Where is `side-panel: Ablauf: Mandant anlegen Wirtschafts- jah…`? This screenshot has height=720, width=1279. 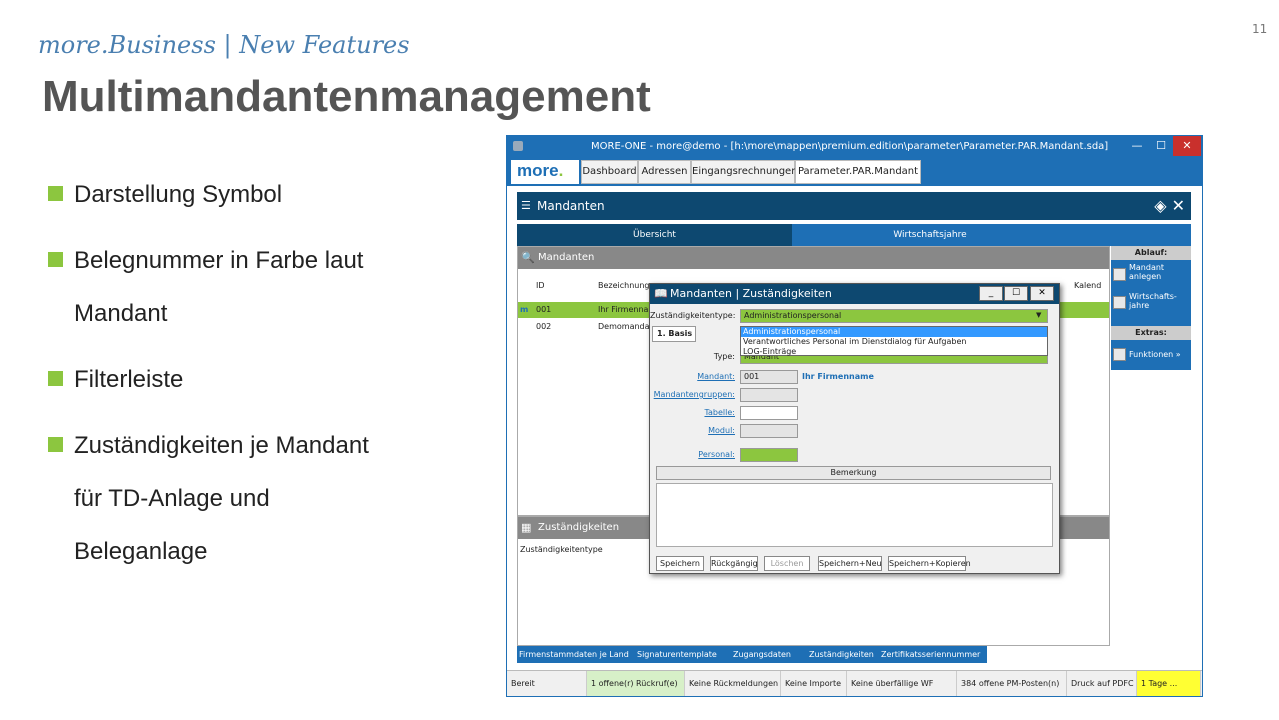
side-panel: Ablauf: Mandant anlegen Wirtschafts- jah… is located at coordinates (1151, 308).